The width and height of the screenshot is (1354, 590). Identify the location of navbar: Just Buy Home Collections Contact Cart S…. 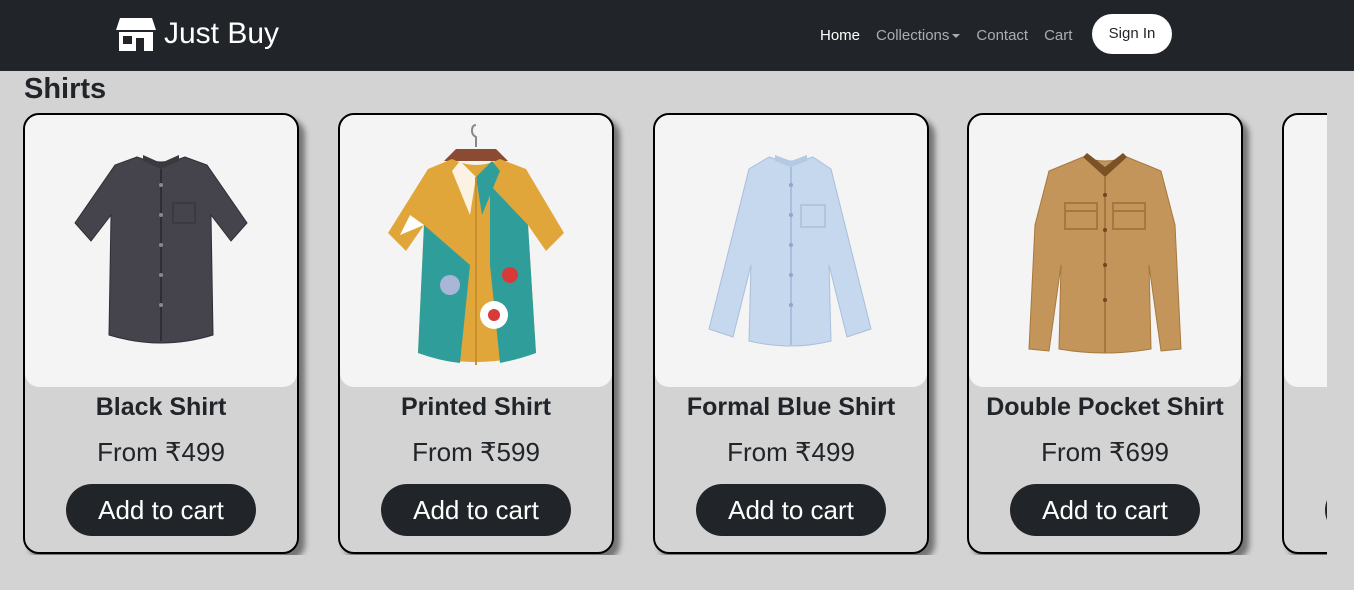
(677, 35).